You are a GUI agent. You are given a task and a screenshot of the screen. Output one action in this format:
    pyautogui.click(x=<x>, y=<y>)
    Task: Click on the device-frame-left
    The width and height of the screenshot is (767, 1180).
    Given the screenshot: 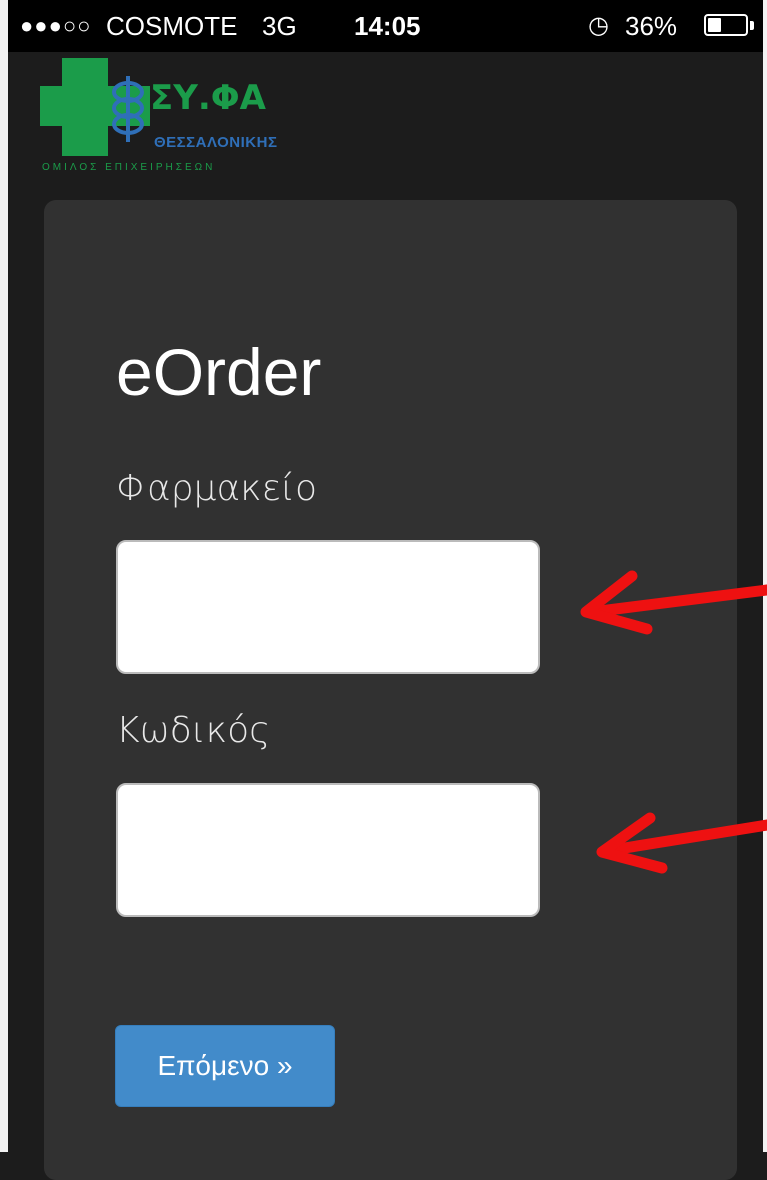 What is the action you would take?
    pyautogui.click(x=4, y=576)
    